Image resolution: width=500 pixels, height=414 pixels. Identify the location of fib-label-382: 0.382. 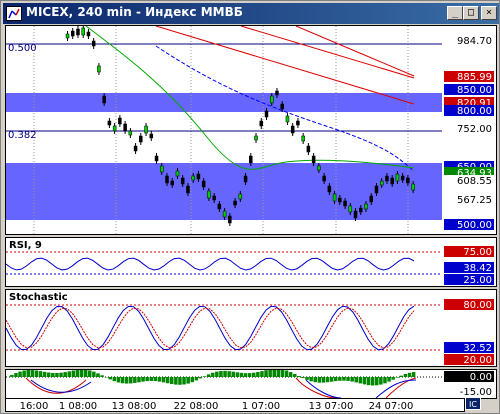
(22, 135).